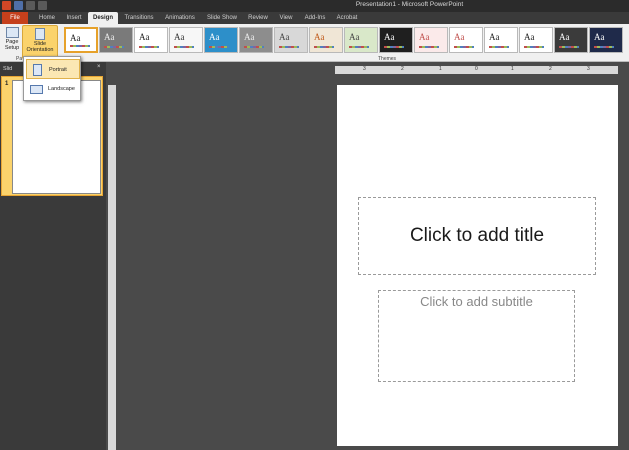  I want to click on title-bar: Presentation1 - Microsoft PowerPoint, so click(314, 6).